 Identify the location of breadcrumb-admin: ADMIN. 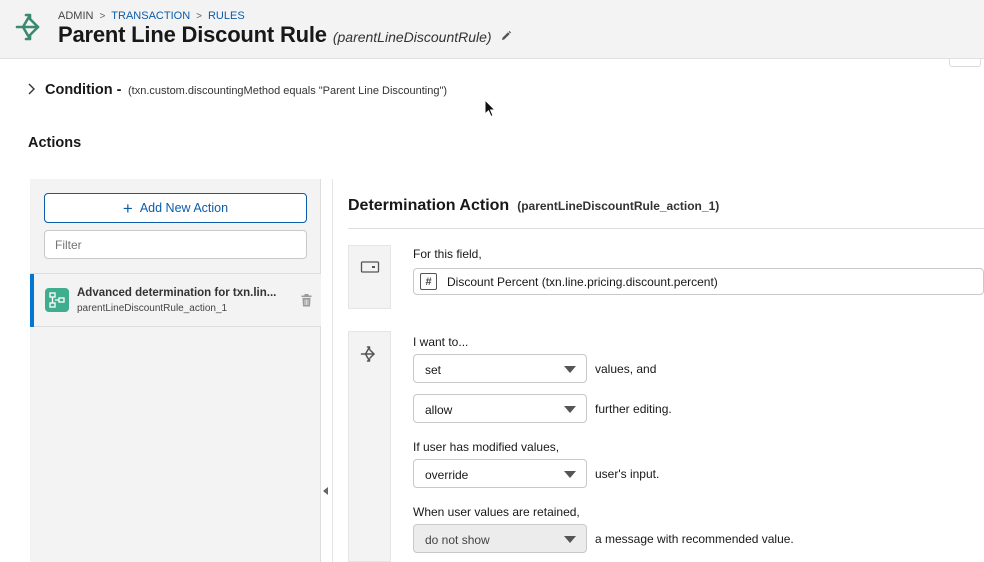
(76, 16).